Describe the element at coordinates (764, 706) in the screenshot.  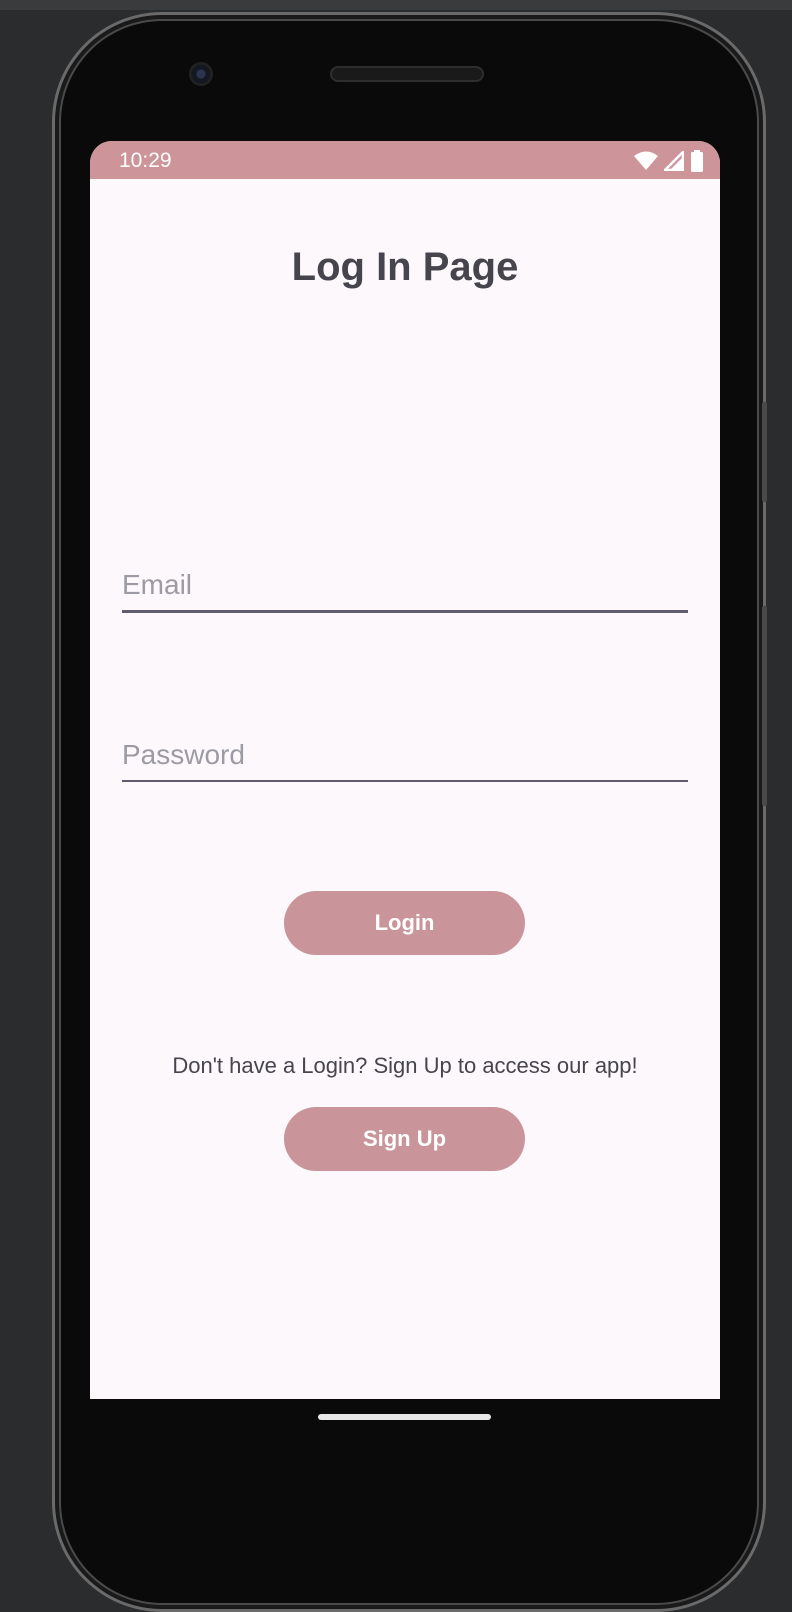
I see `power-button` at that location.